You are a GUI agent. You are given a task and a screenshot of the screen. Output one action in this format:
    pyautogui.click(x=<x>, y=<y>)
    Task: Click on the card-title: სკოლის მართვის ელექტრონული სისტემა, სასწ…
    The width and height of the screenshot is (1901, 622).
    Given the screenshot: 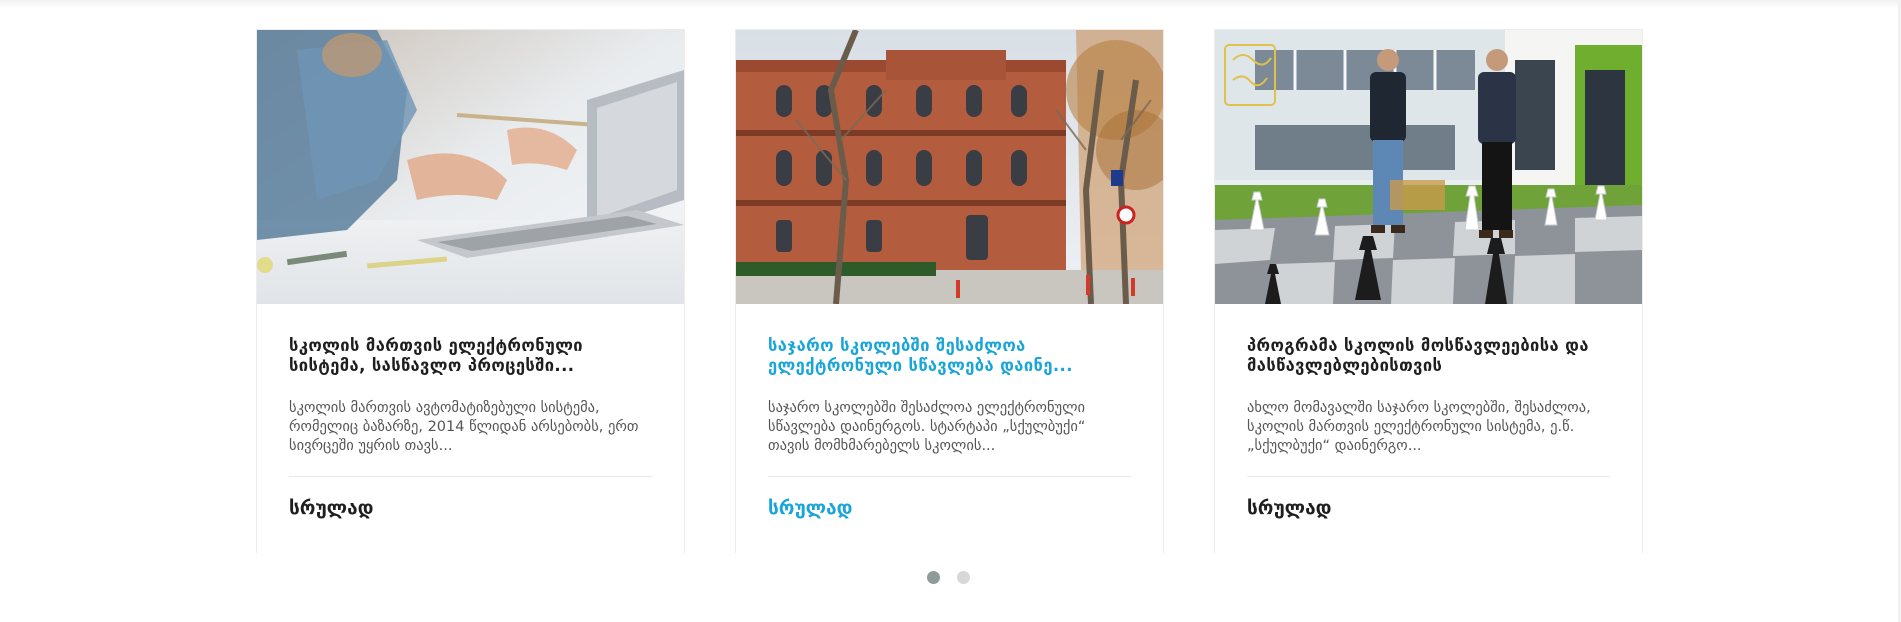 What is the action you would take?
    pyautogui.click(x=470, y=356)
    